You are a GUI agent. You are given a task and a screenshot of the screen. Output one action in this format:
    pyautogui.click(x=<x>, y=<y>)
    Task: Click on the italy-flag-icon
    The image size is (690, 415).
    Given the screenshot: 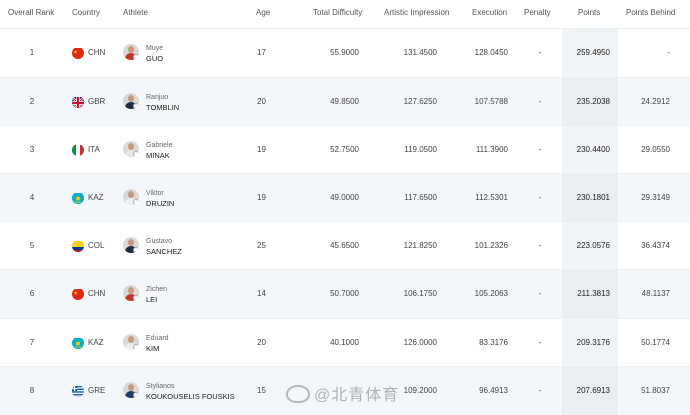 What is the action you would take?
    pyautogui.click(x=78, y=150)
    